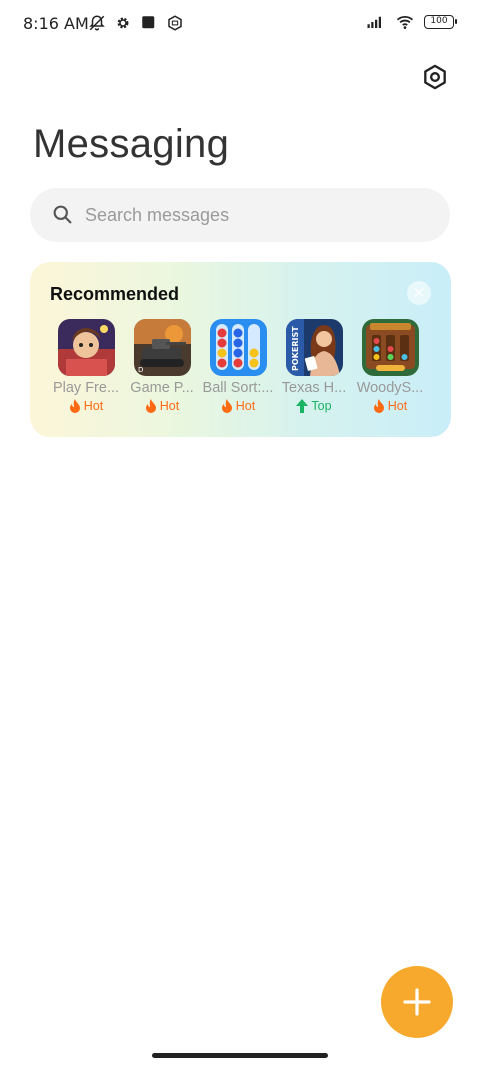 This screenshot has width=480, height=1066. Describe the element at coordinates (314, 347) in the screenshot. I see `app-icon-texas-holdem: POKERIST` at that location.